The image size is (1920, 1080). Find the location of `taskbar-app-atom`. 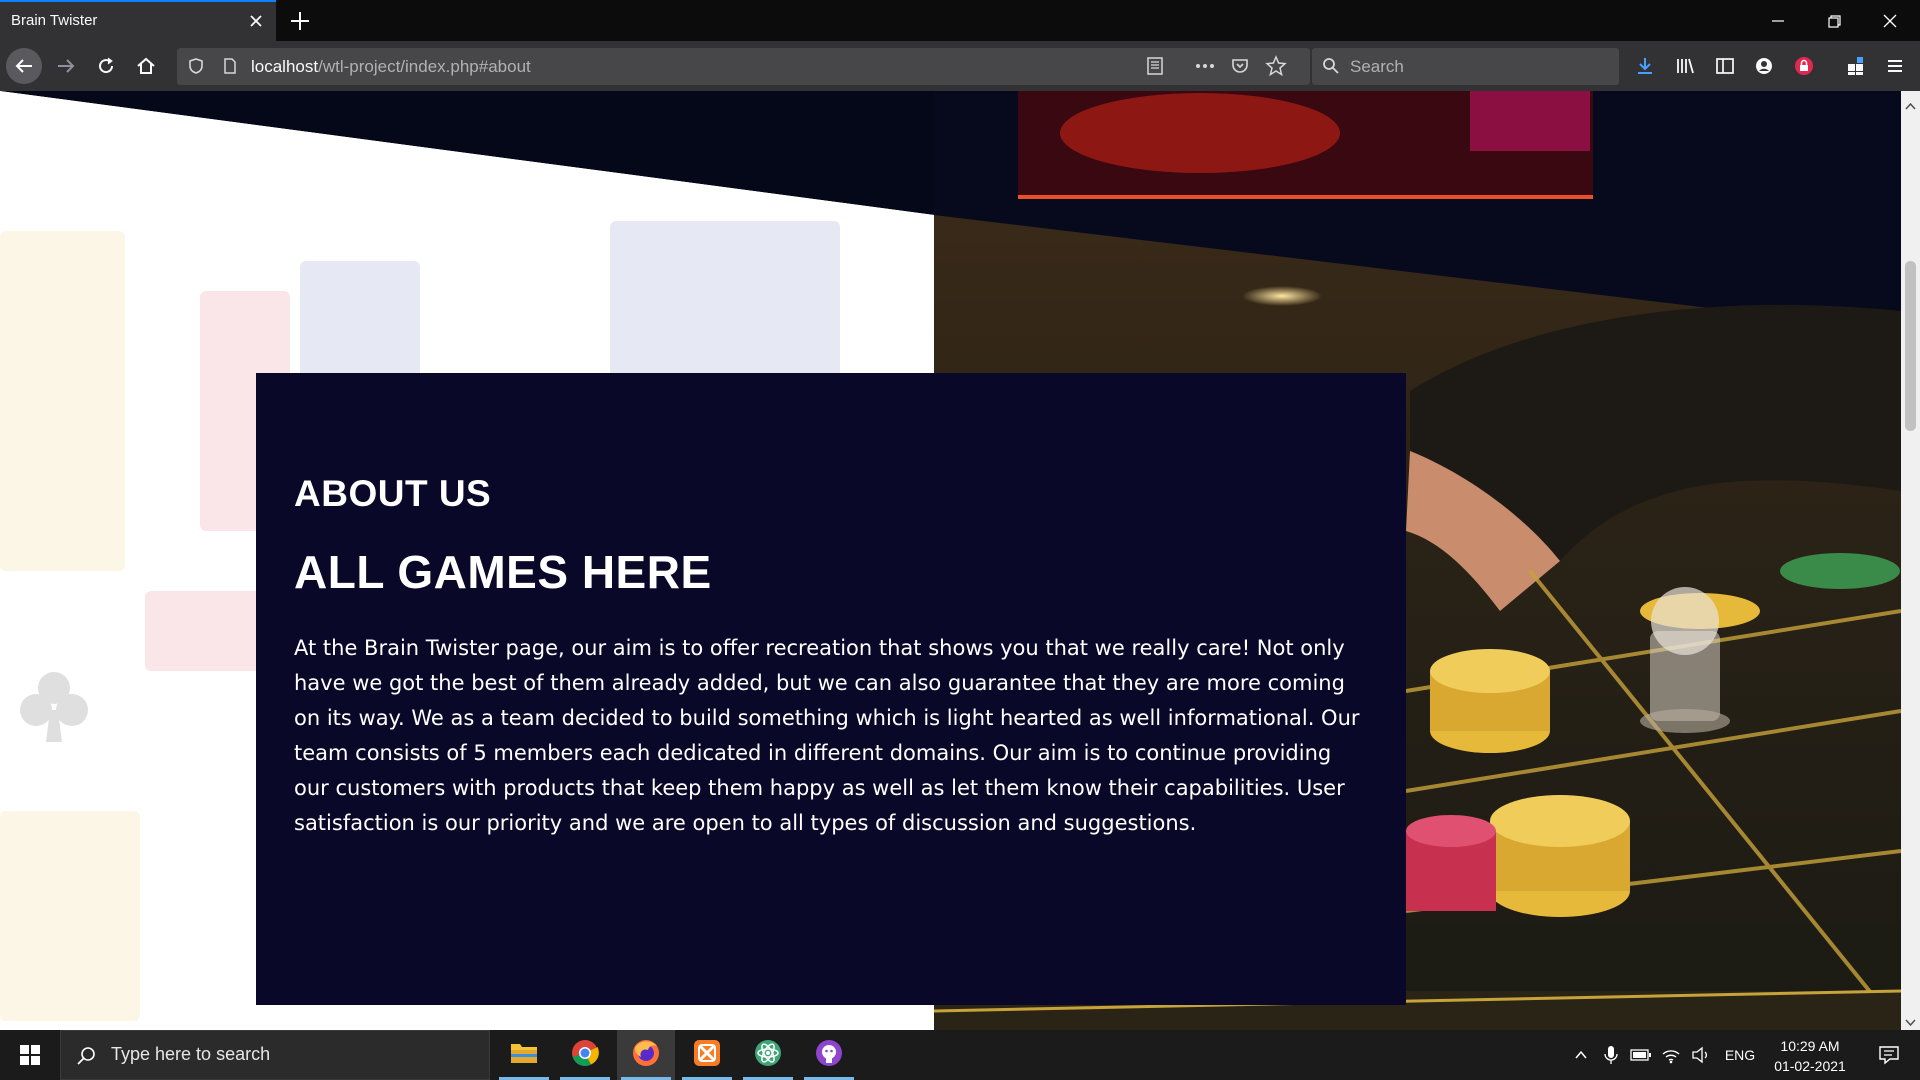

taskbar-app-atom is located at coordinates (768, 1055).